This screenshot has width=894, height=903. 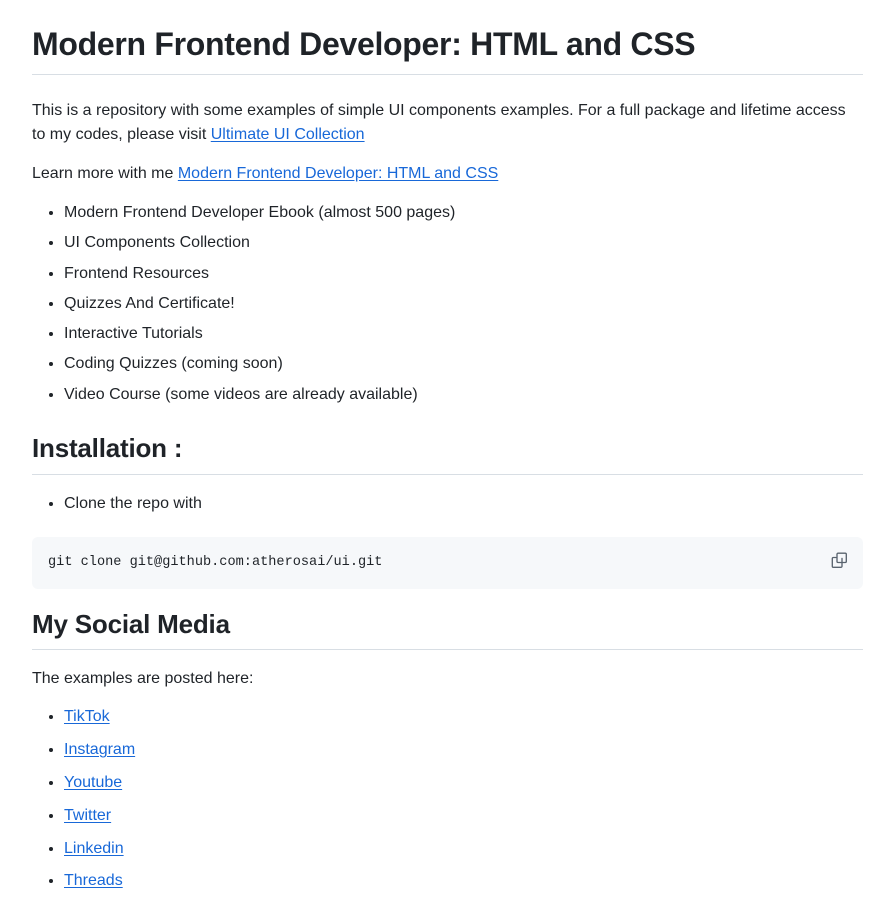 I want to click on title-block: Modern Frontend Developer: HTML and CSS, so click(x=447, y=49).